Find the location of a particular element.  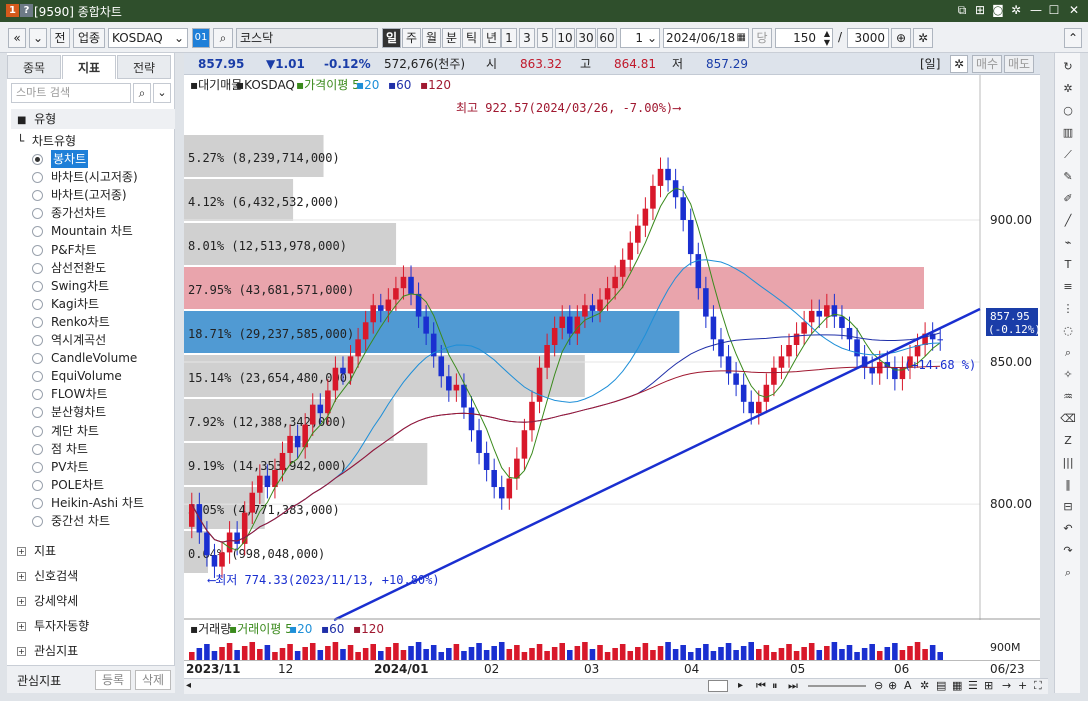

chart-type-item: PV차트 is located at coordinates (70, 467).